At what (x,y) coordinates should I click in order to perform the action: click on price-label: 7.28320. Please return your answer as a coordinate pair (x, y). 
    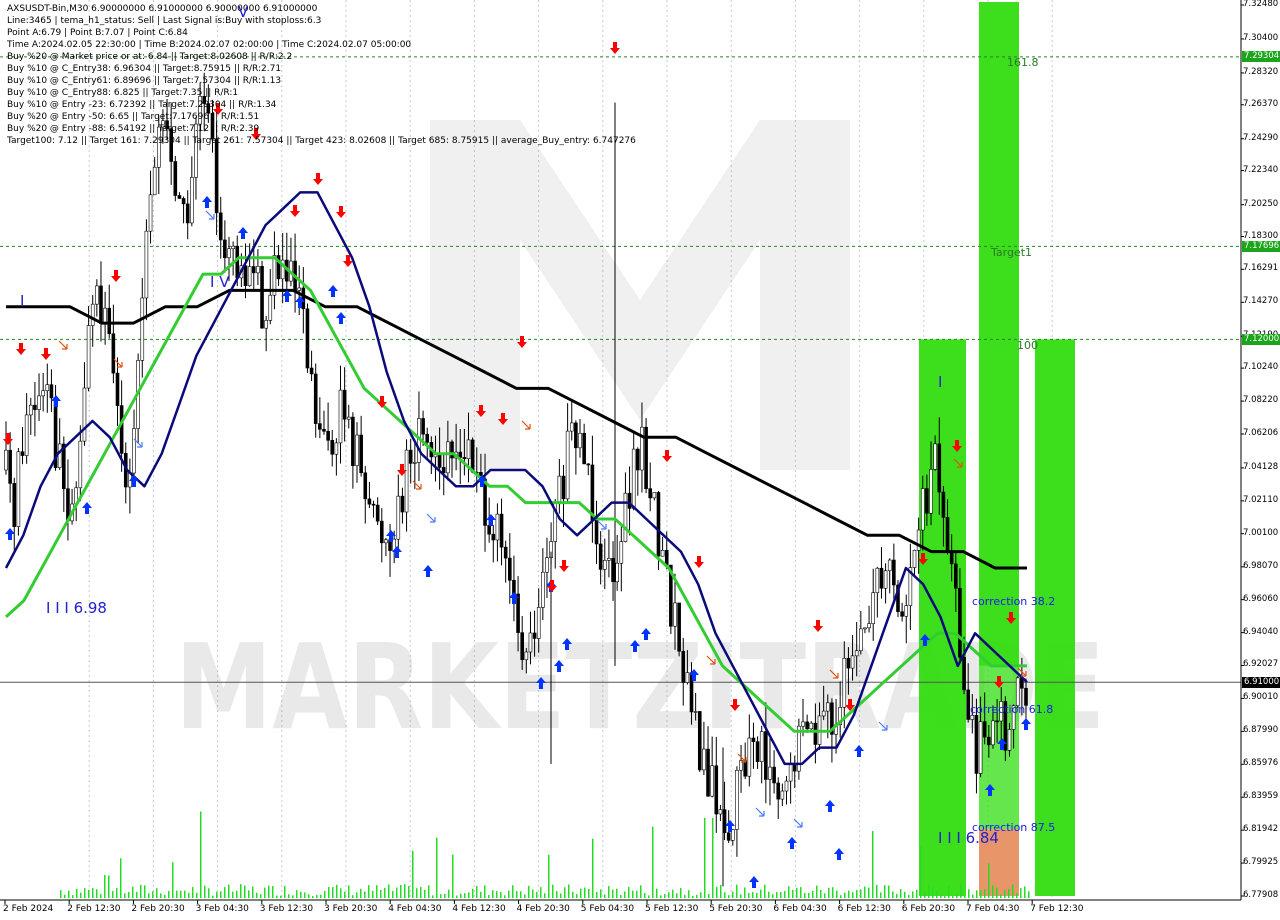
    Looking at the image, I should click on (1261, 71).